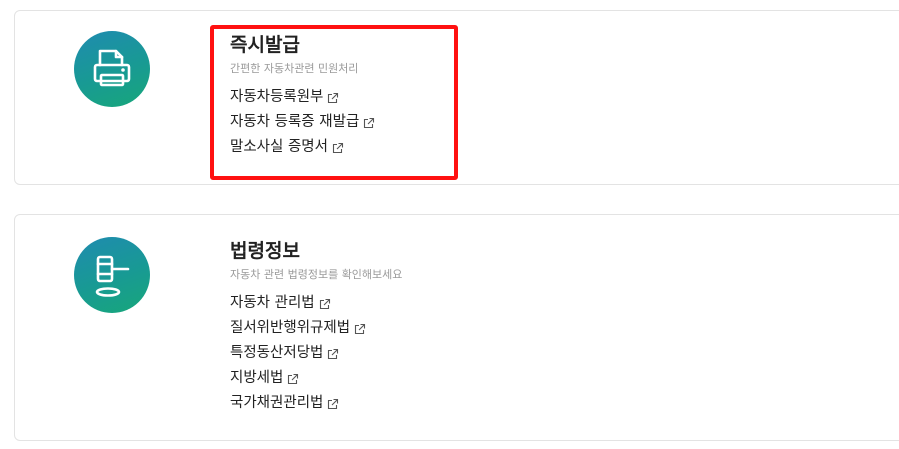 This screenshot has height=449, width=899. I want to click on link-label: 말소사실 증명서, so click(279, 147).